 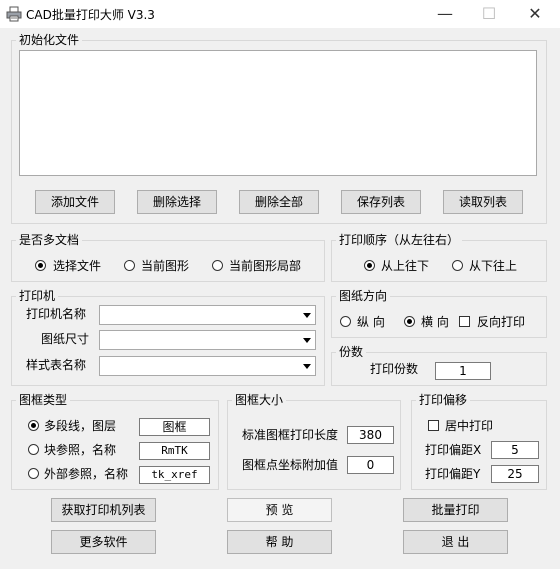 What do you see at coordinates (483, 202) in the screenshot?
I see `load-list-button: 读取列表` at bounding box center [483, 202].